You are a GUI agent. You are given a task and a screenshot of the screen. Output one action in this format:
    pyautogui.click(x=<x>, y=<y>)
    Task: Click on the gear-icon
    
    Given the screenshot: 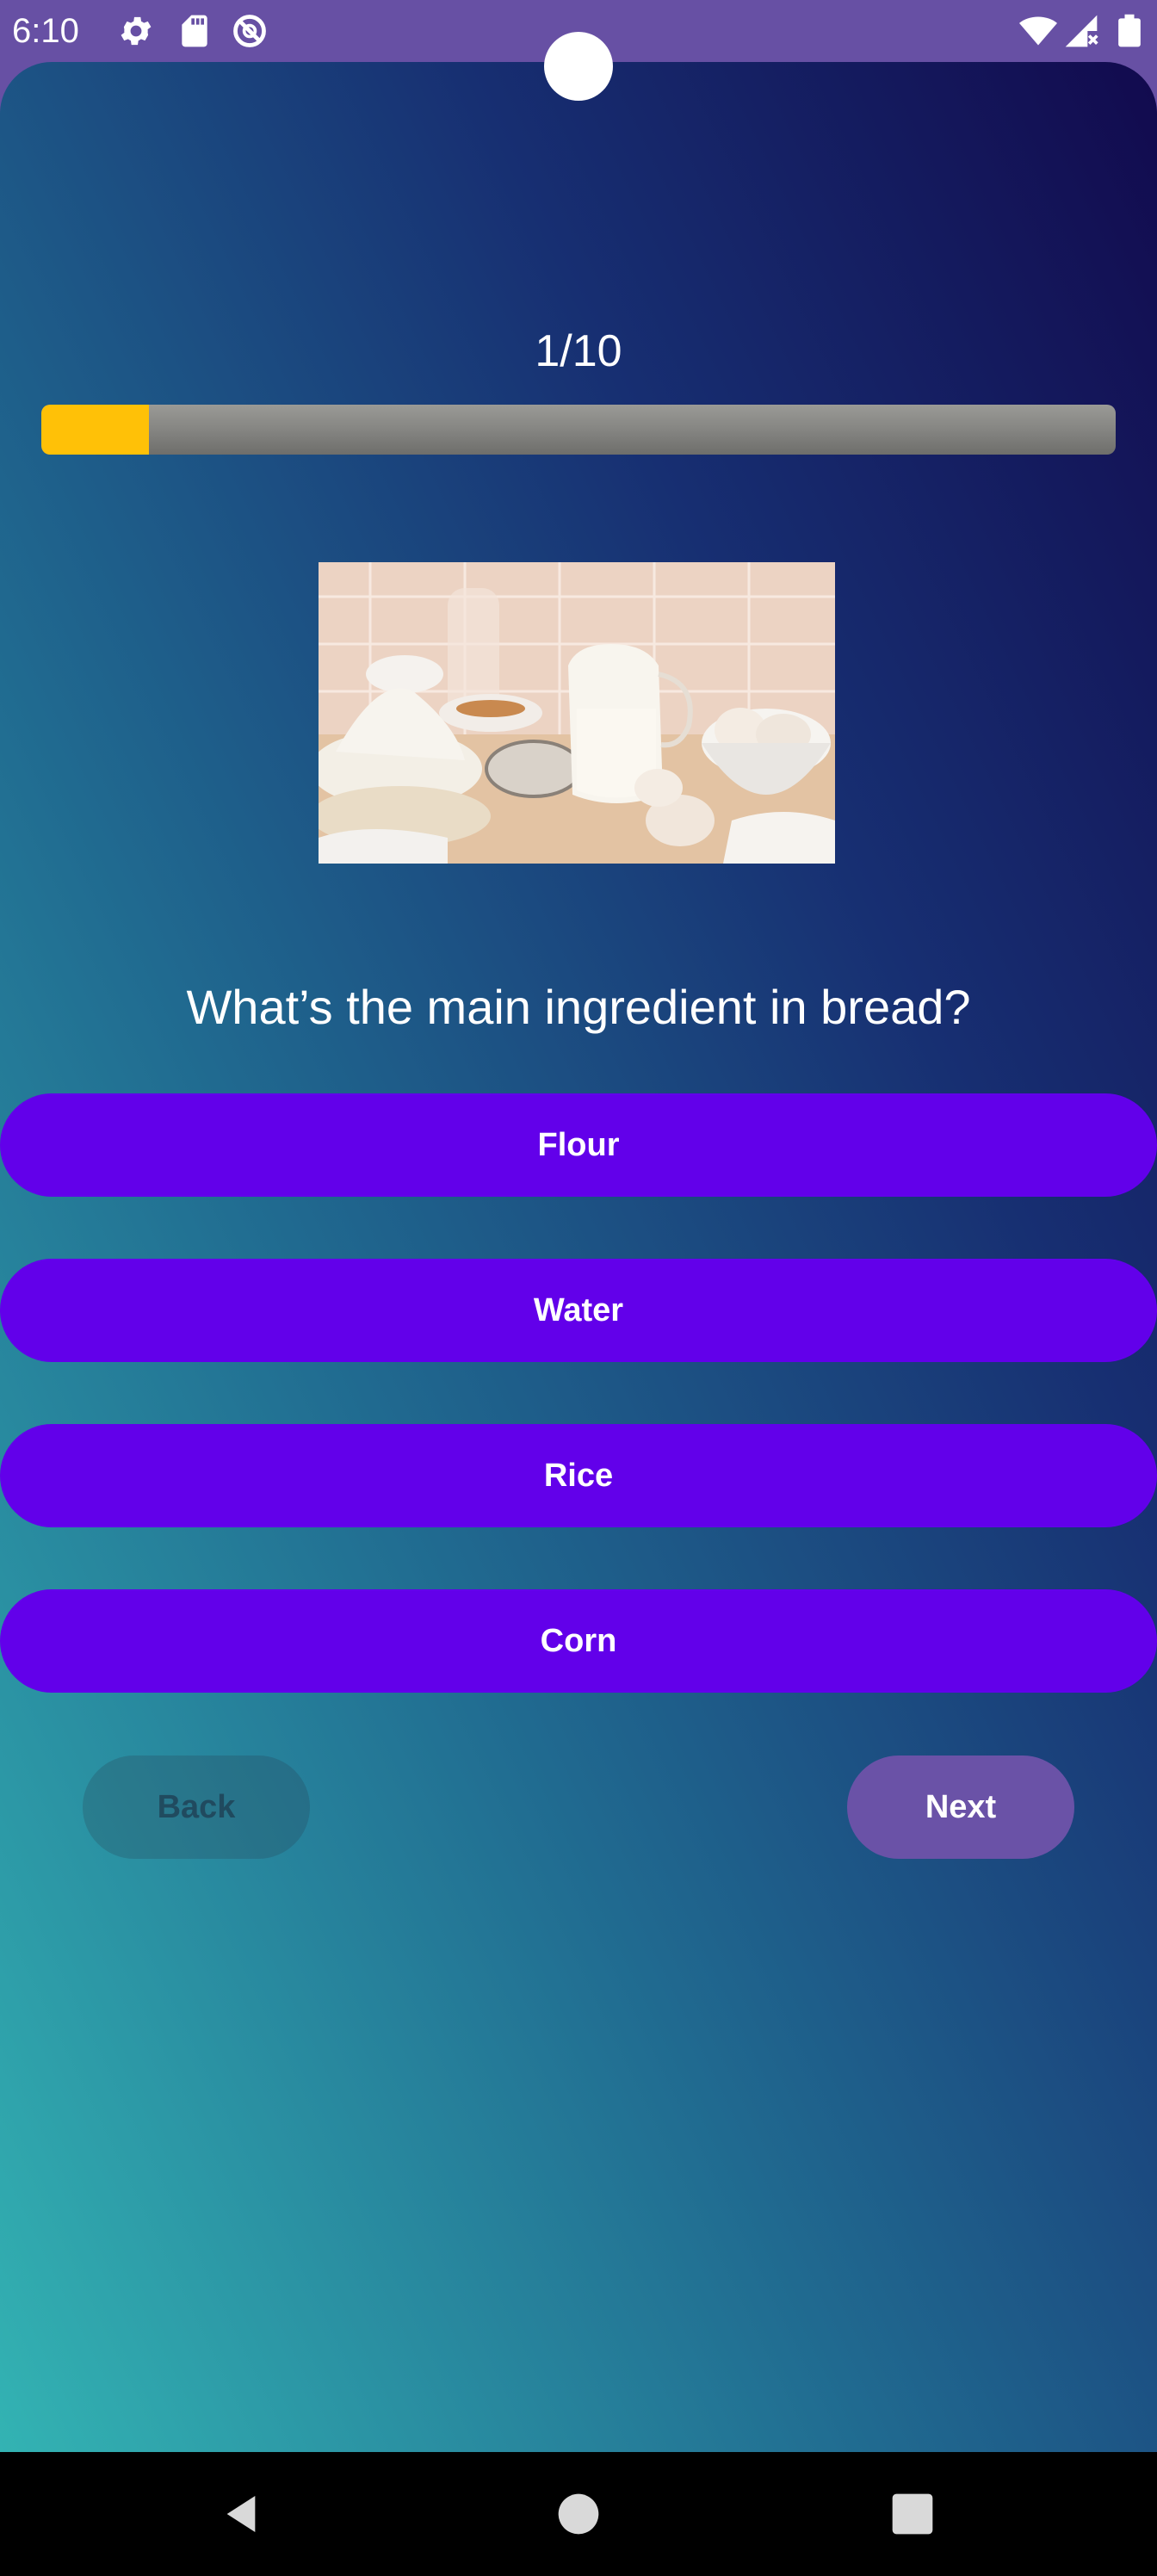 What is the action you would take?
    pyautogui.click(x=136, y=31)
    